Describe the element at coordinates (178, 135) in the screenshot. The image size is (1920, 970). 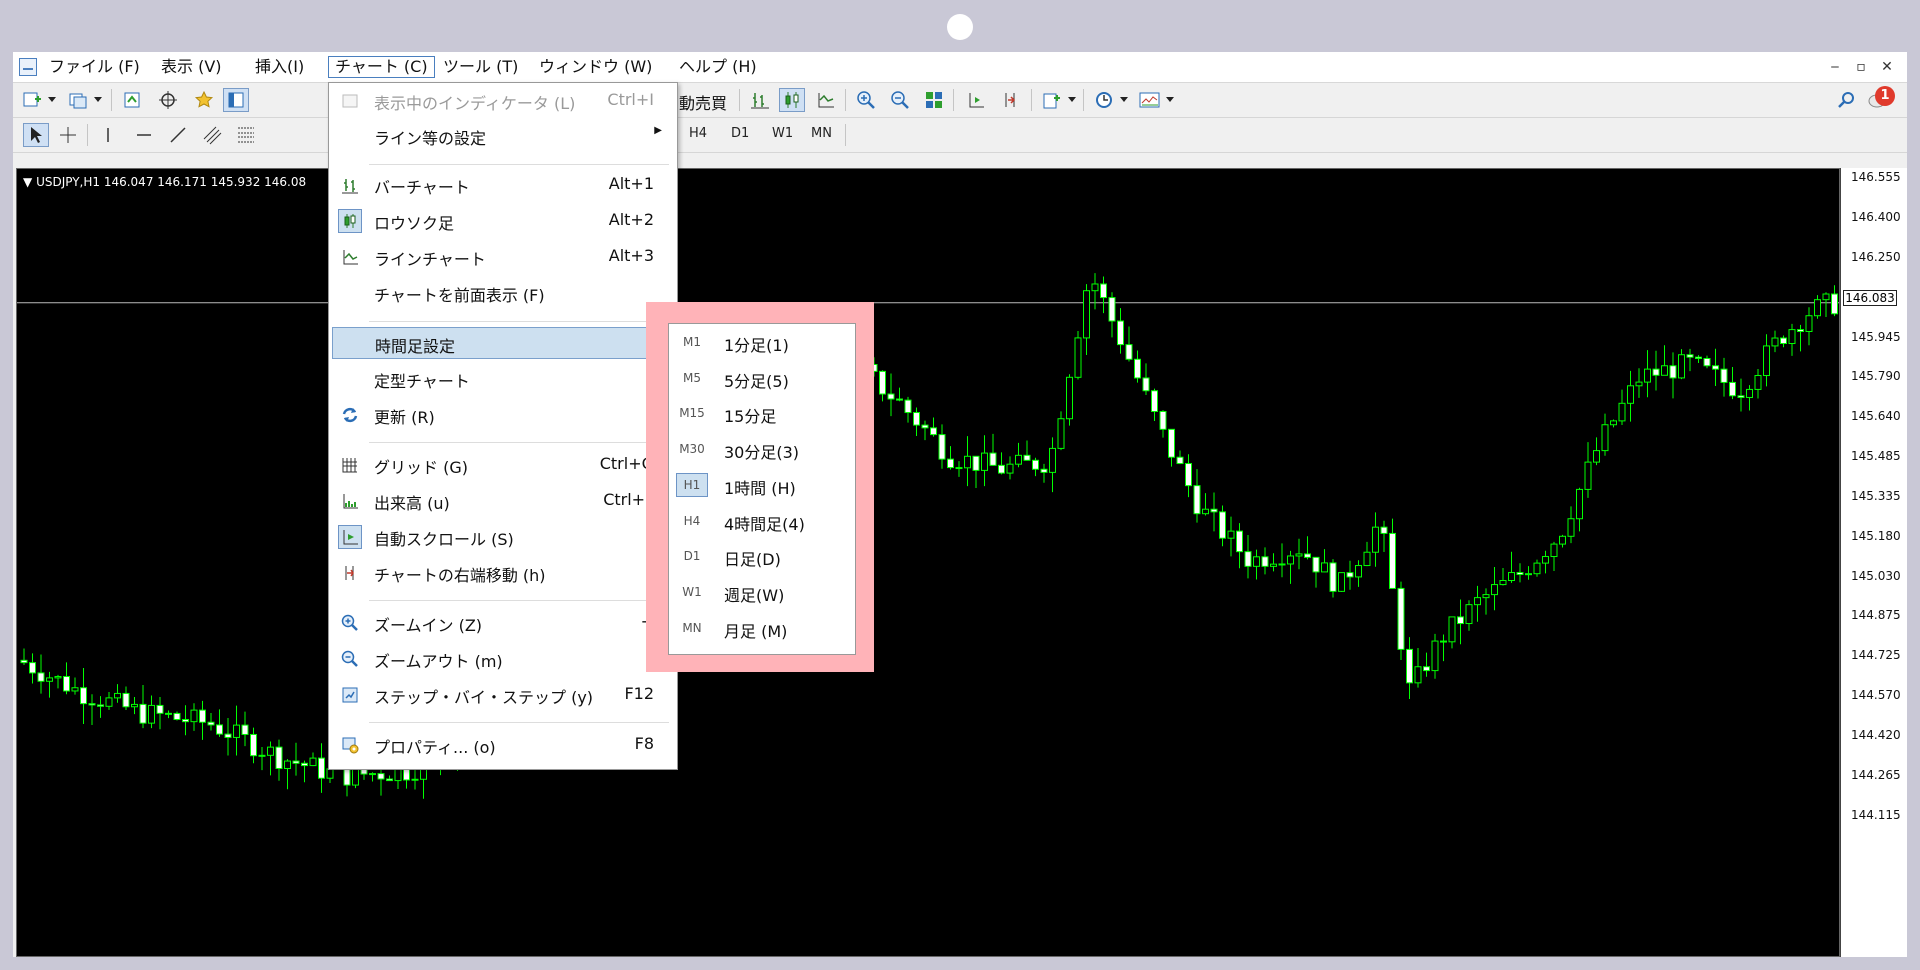
I see `trendline-icon` at that location.